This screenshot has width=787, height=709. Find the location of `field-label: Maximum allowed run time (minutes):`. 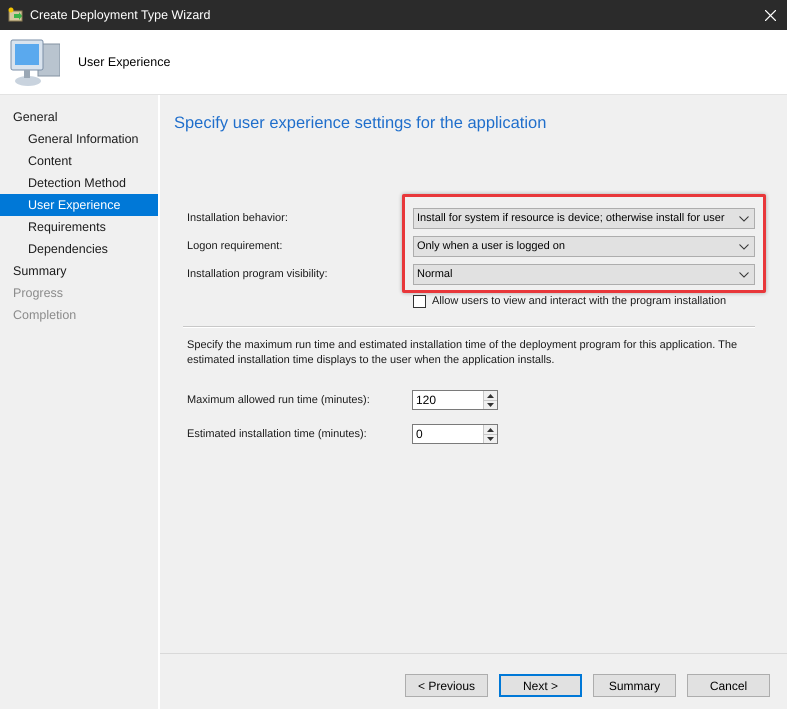

field-label: Maximum allowed run time (minutes): is located at coordinates (279, 400).